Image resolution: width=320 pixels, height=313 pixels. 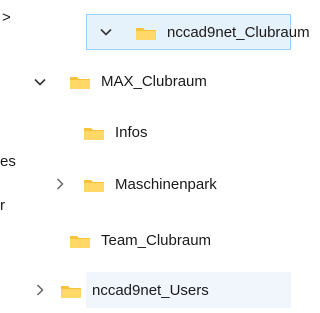 I want to click on tree-item-label: Infos, so click(x=131, y=132).